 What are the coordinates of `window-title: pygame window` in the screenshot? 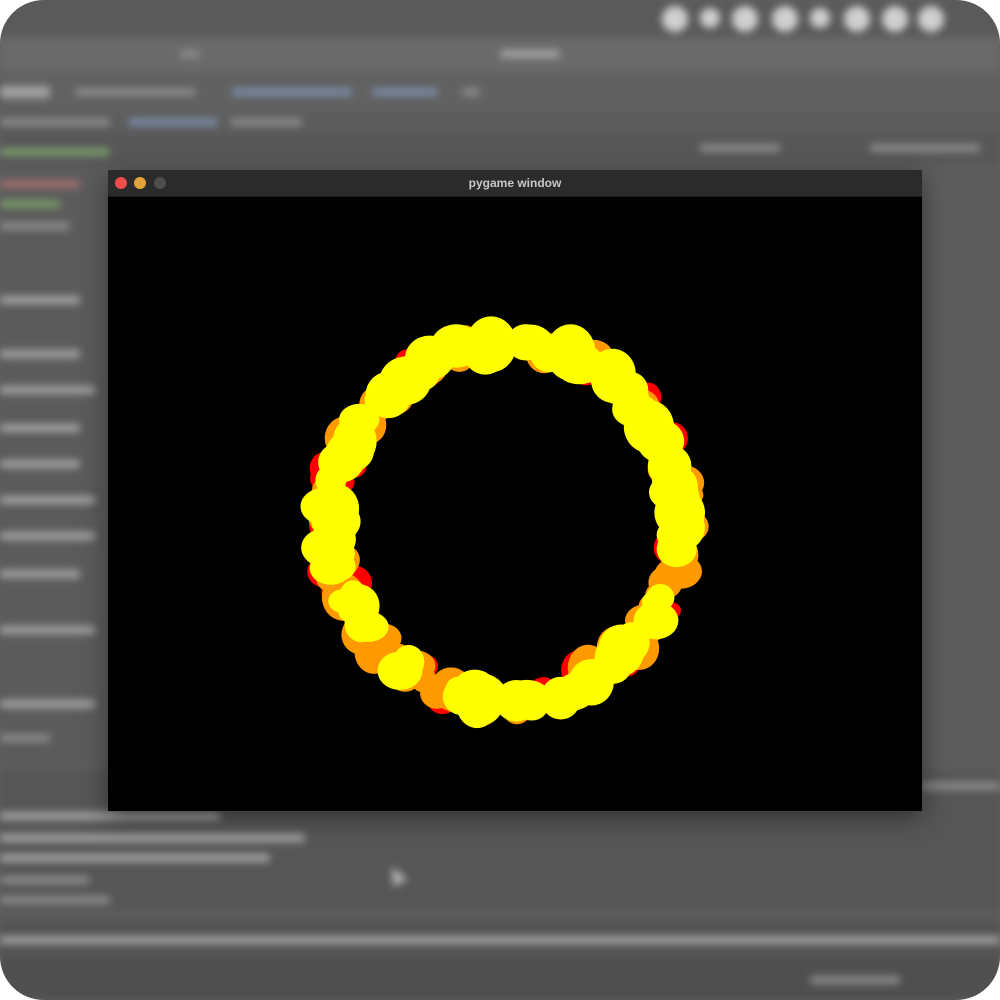 It's located at (515, 183).